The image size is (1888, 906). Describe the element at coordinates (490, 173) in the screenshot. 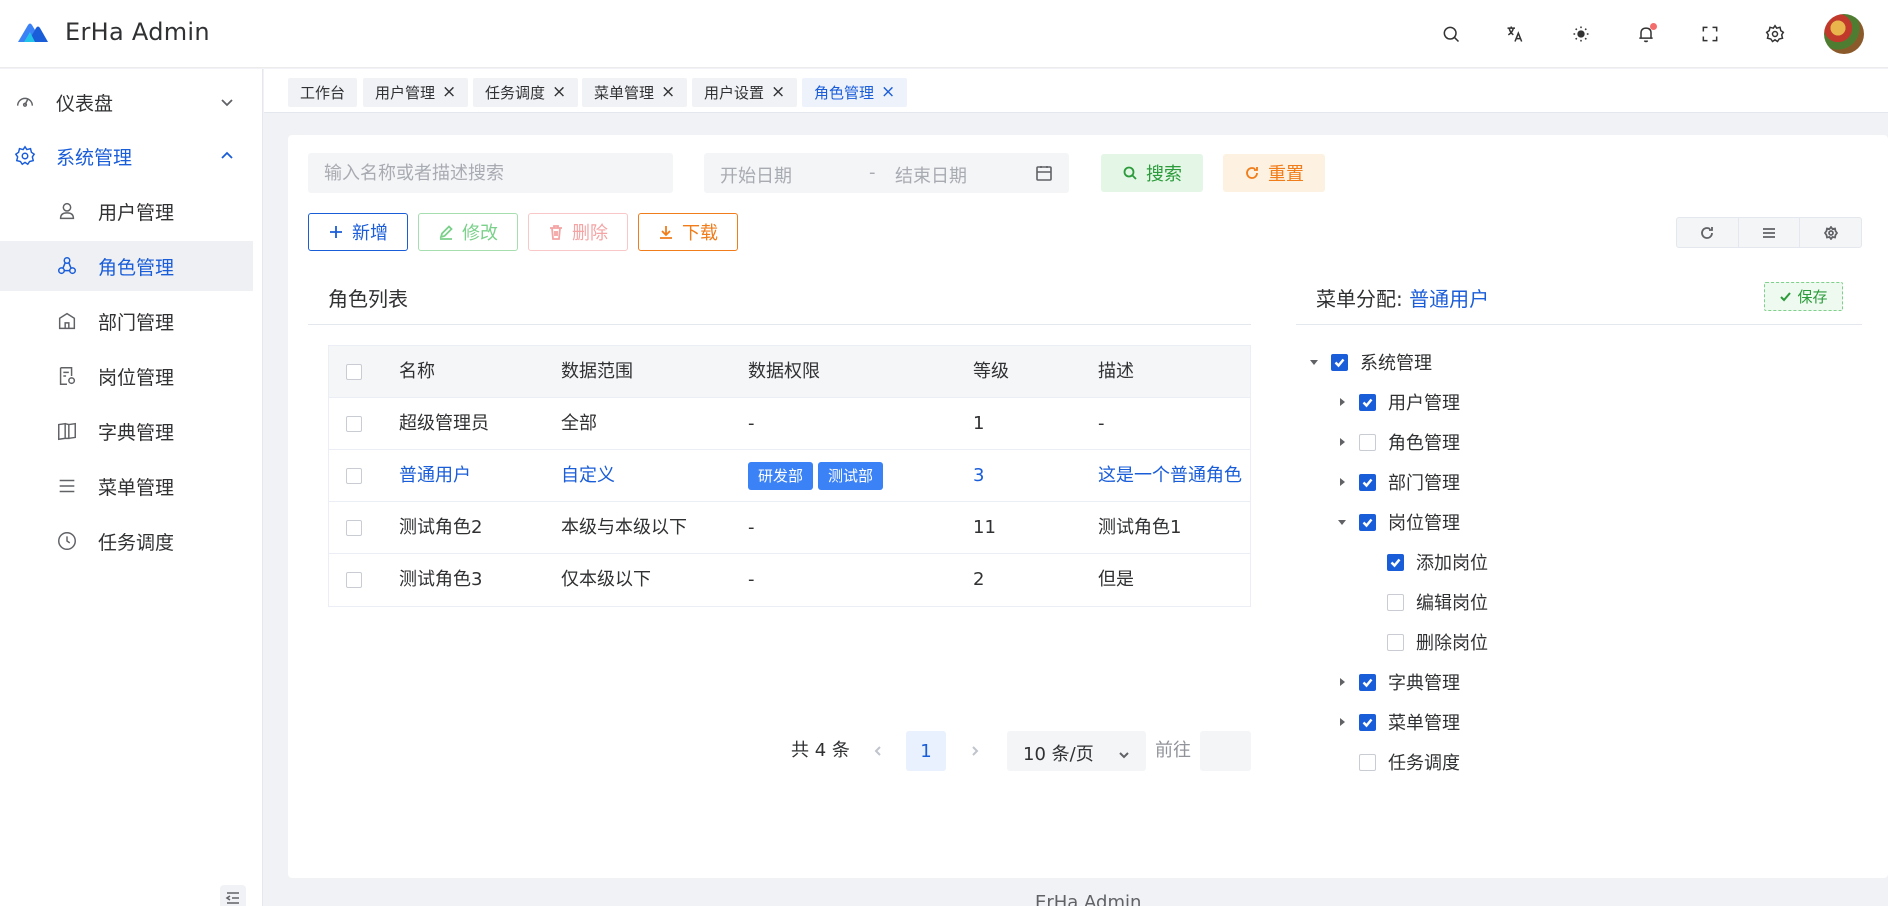

I see `search-input` at that location.